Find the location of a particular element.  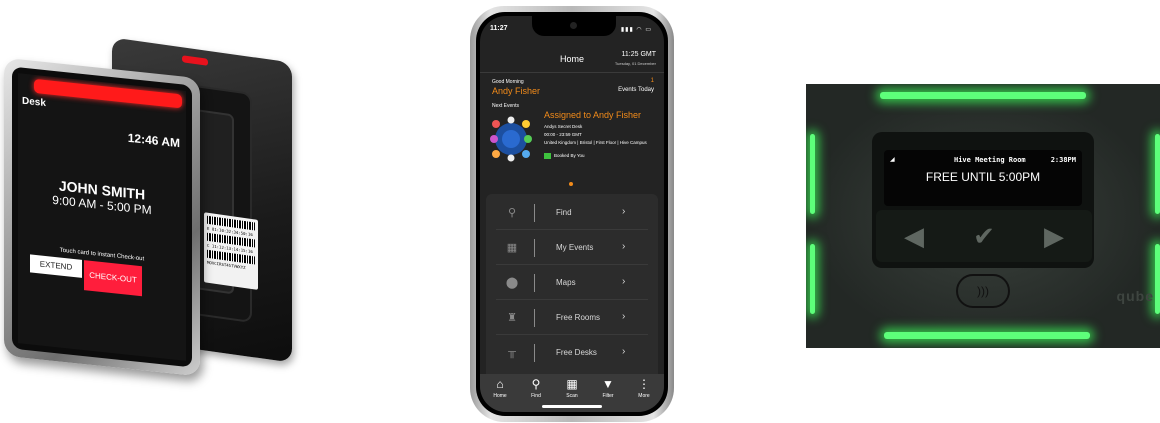

desk-icon: ╥ is located at coordinates (512, 352).